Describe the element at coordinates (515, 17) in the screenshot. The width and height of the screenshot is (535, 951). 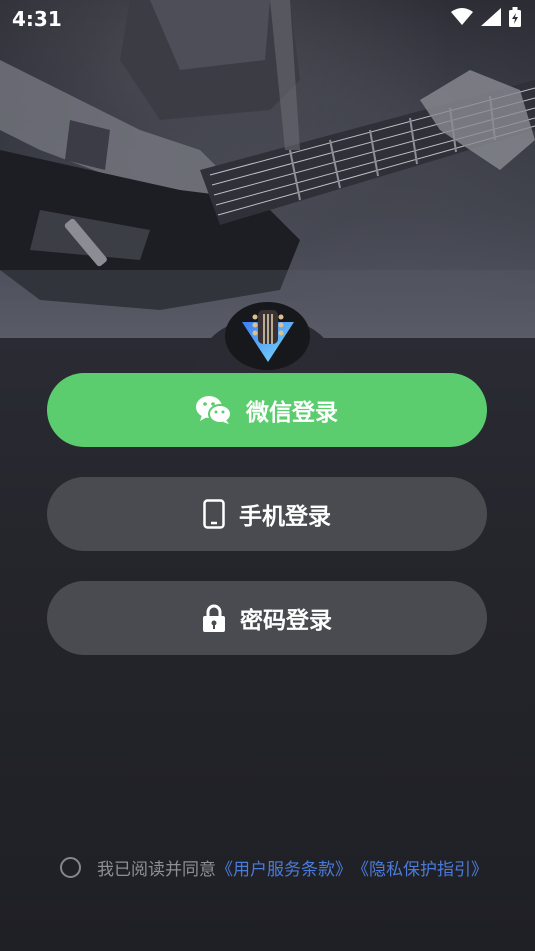
I see `battery-icon` at that location.